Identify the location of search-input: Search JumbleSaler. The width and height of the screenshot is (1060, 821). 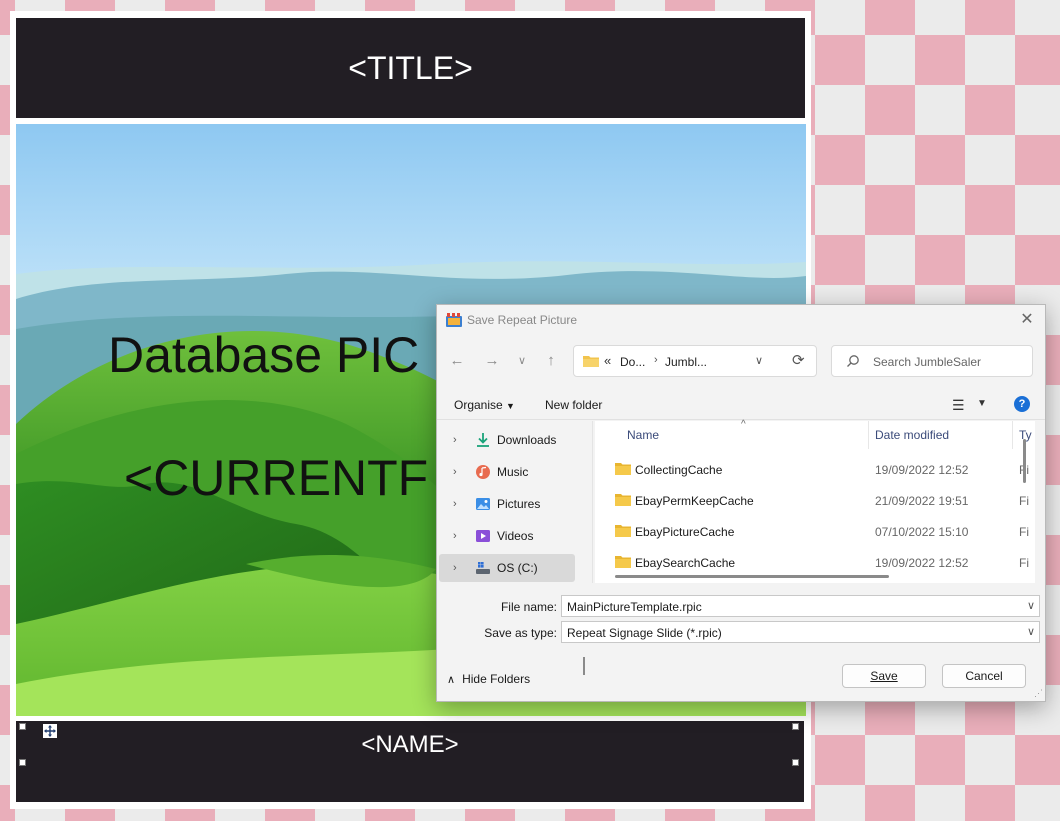
(927, 362).